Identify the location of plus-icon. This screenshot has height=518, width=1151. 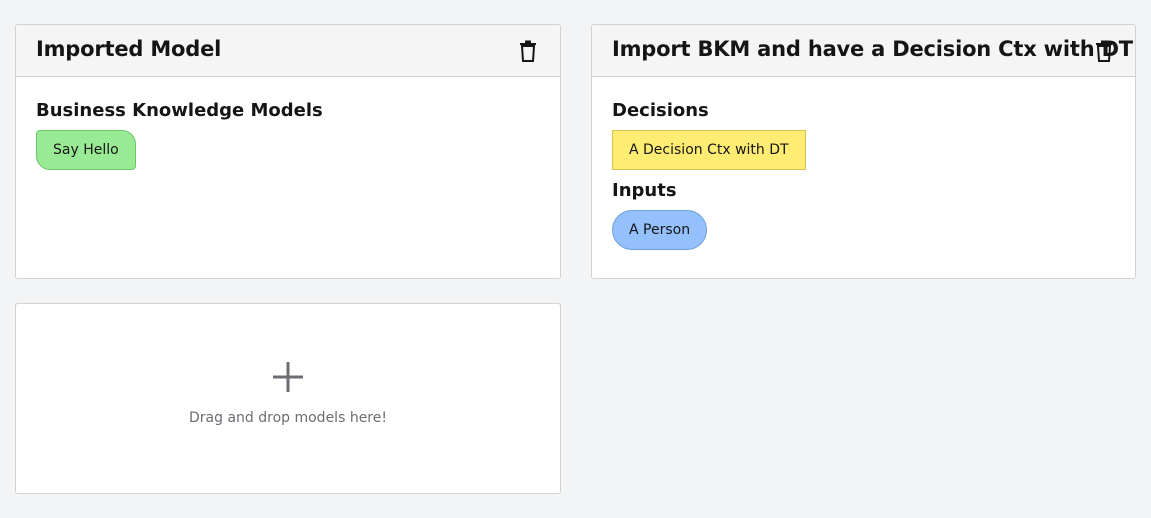
(288, 377).